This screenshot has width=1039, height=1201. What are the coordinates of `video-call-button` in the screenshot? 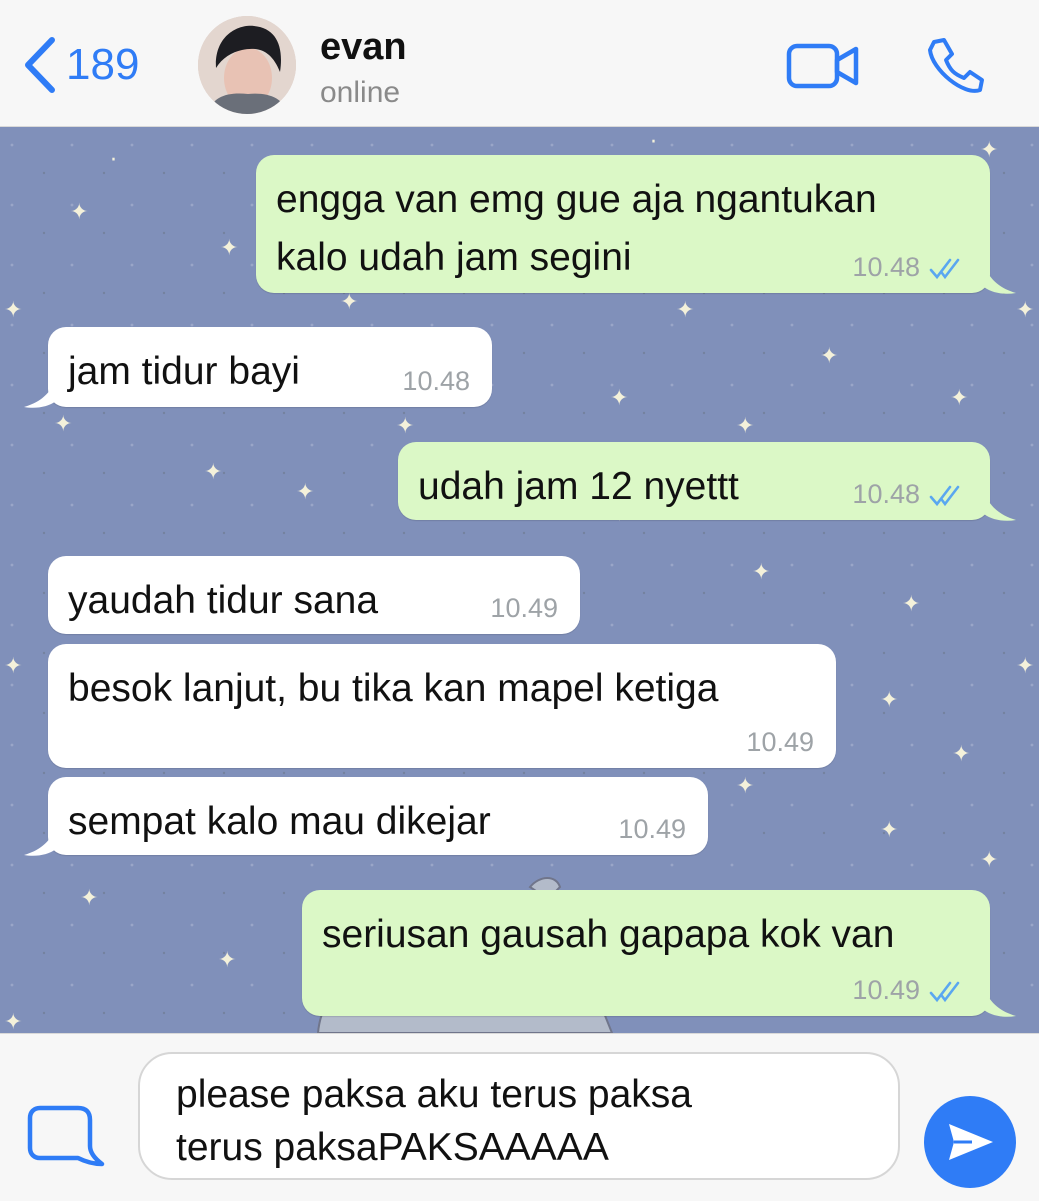 It's located at (823, 68).